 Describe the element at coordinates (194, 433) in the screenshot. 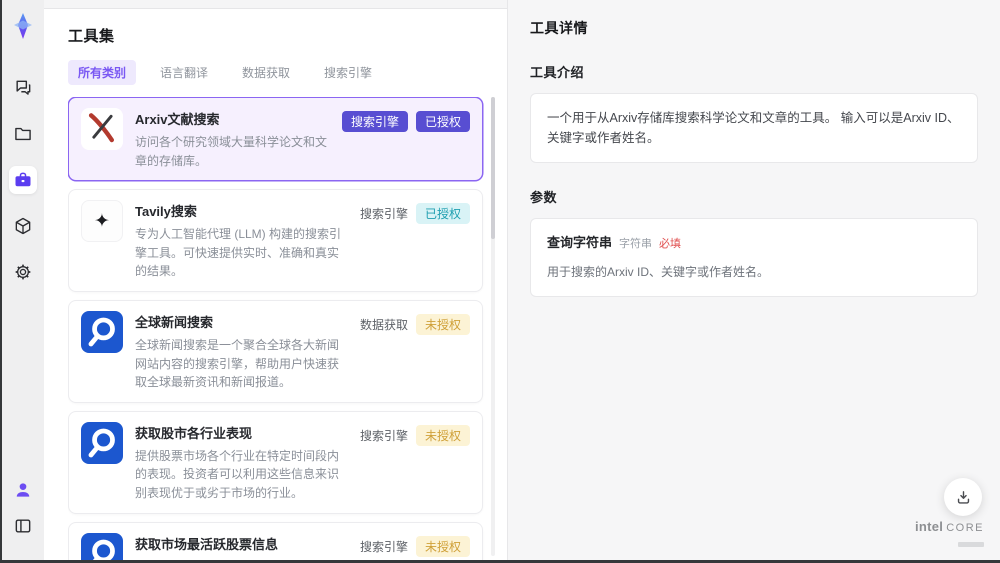

I see `tool-name: 获取股市各行业表现` at that location.